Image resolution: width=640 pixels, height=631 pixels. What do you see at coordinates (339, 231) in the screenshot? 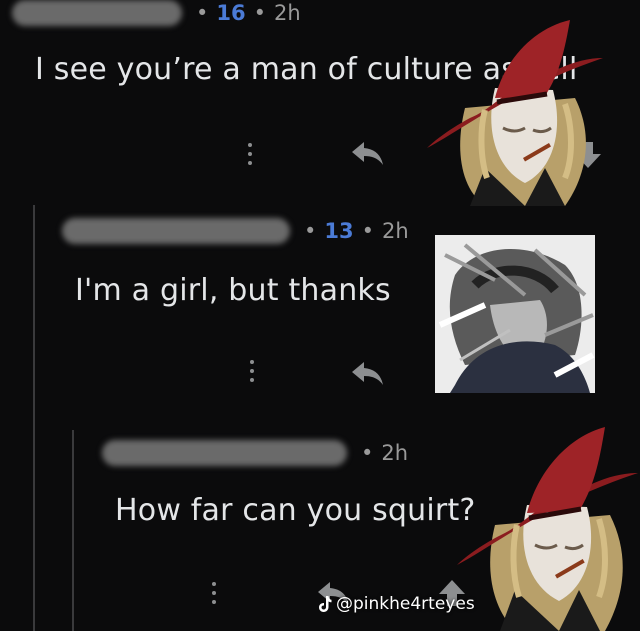
I see `score-count: 13` at bounding box center [339, 231].